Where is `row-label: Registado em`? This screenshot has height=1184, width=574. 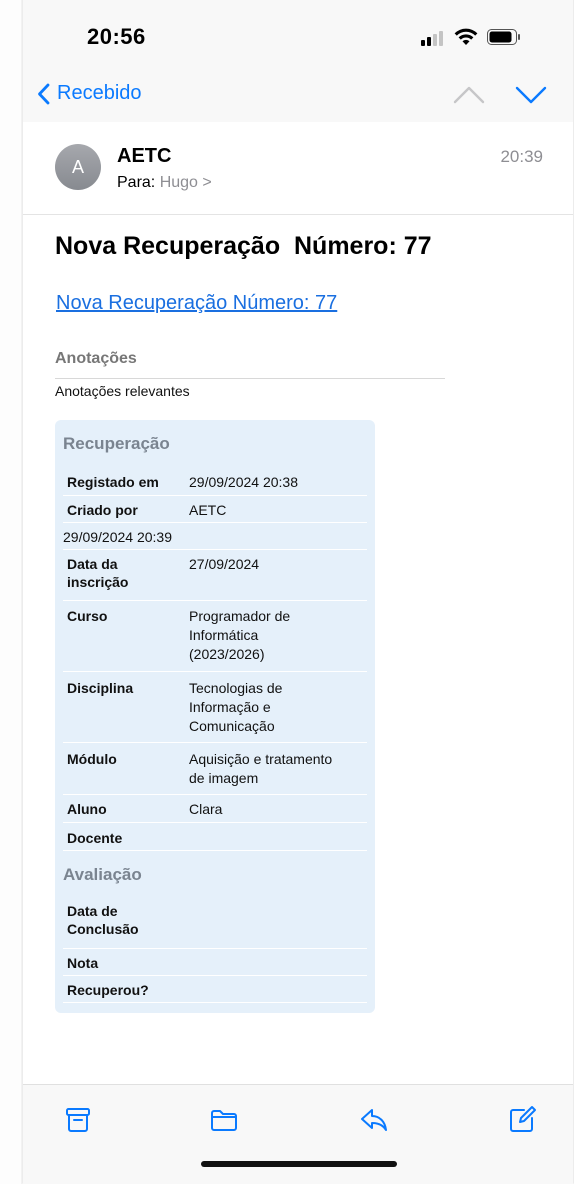
row-label: Registado em is located at coordinates (113, 482).